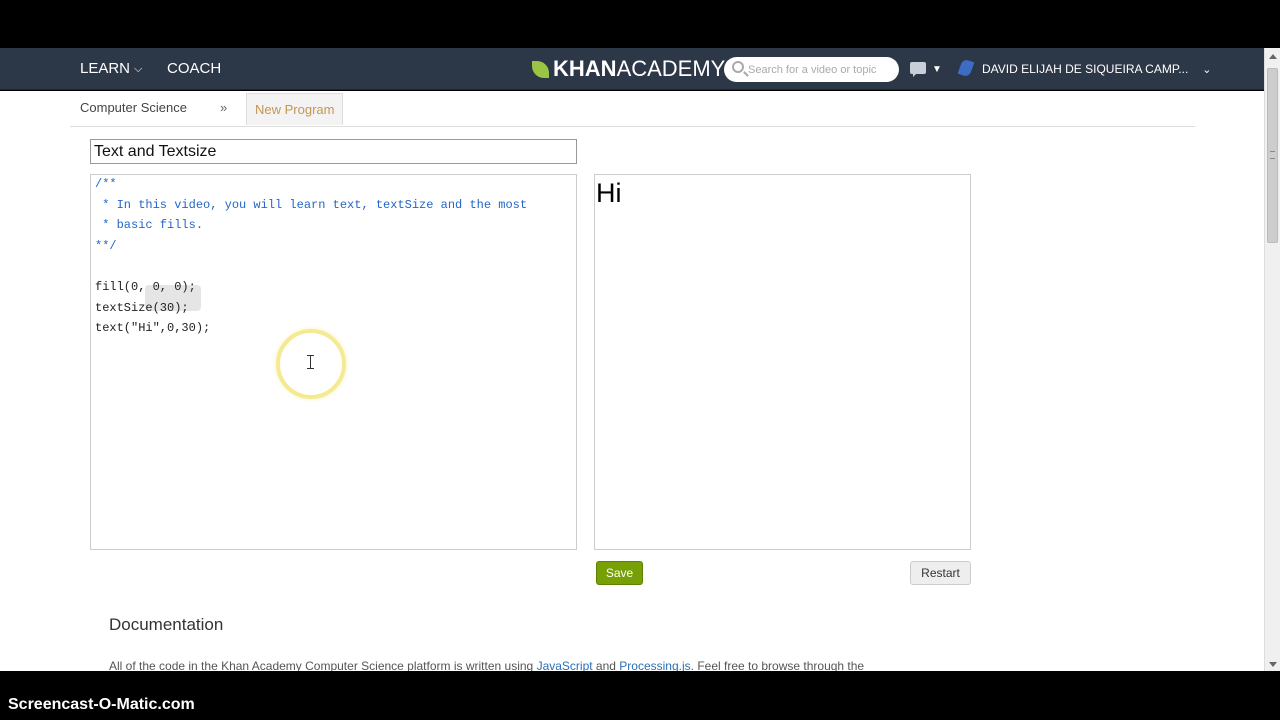  I want to click on leaf-icon, so click(540, 69).